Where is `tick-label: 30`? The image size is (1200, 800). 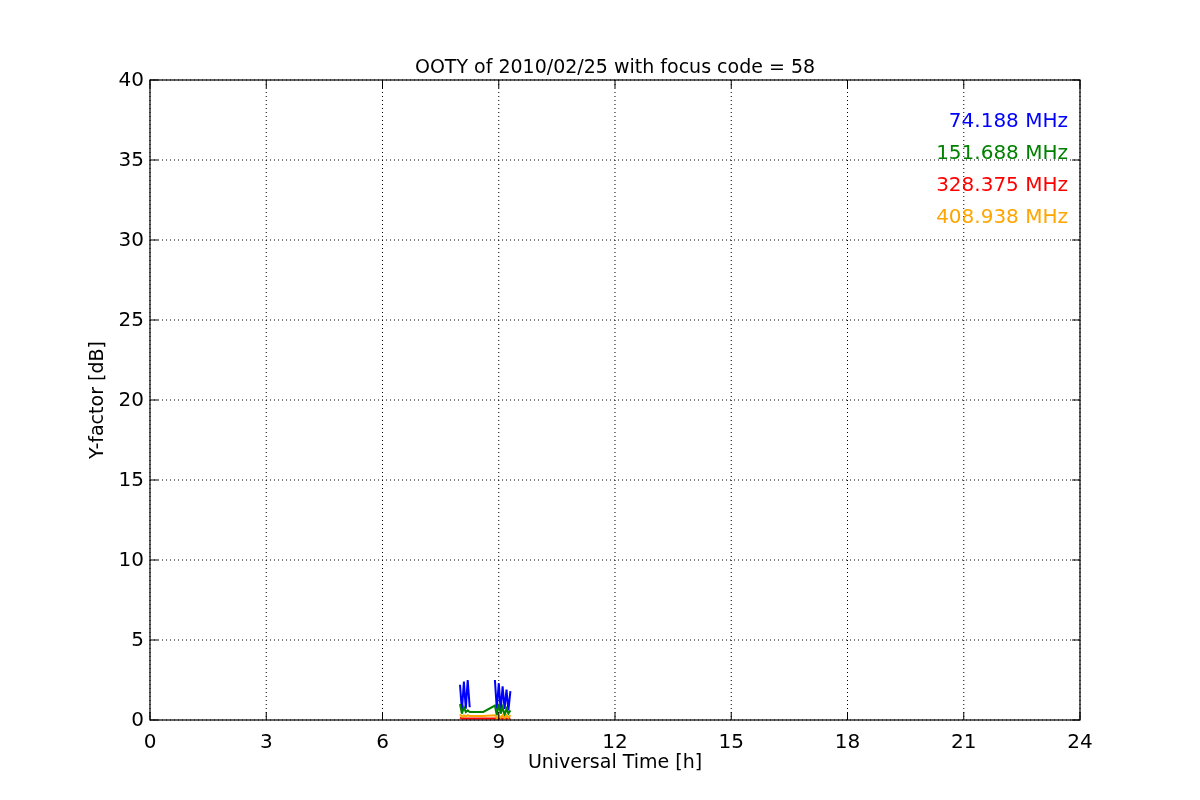
tick-label: 30 is located at coordinates (131, 238).